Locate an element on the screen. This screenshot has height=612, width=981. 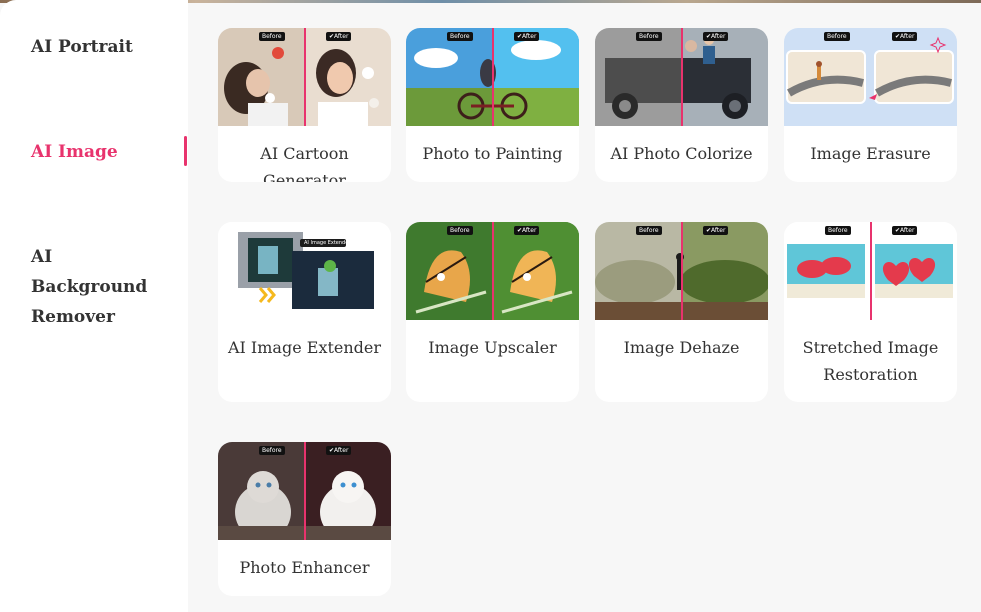
card-label: Image Upscaler is located at coordinates (492, 347).